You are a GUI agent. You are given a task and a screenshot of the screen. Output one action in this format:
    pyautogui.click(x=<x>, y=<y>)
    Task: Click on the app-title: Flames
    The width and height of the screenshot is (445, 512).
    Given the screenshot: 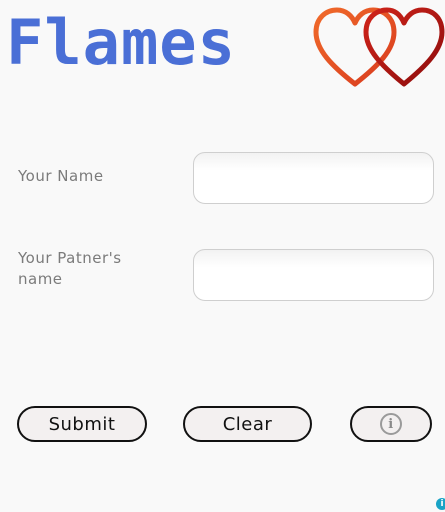 What is the action you would take?
    pyautogui.click(x=121, y=42)
    